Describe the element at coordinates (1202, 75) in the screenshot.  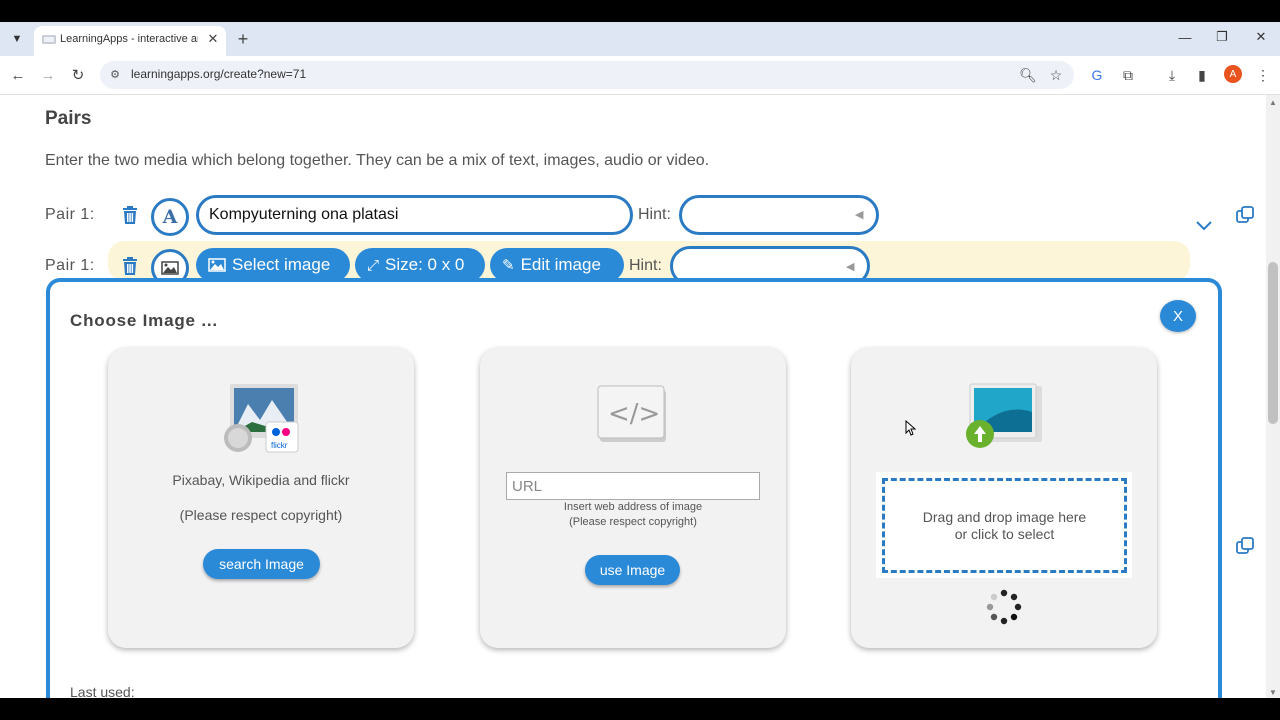
I see `side-panel-icon: ▮` at that location.